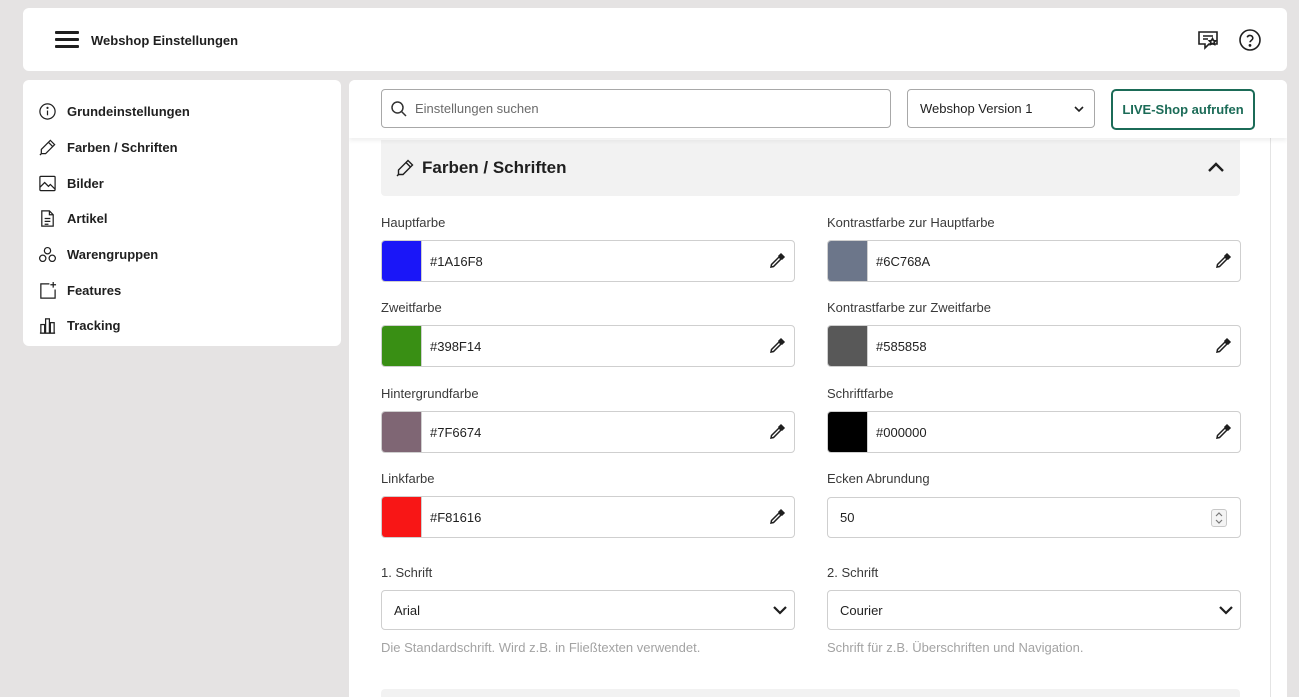 Image resolution: width=1299 pixels, height=697 pixels. I want to click on sidebar-item-label: Tracking, so click(94, 326).